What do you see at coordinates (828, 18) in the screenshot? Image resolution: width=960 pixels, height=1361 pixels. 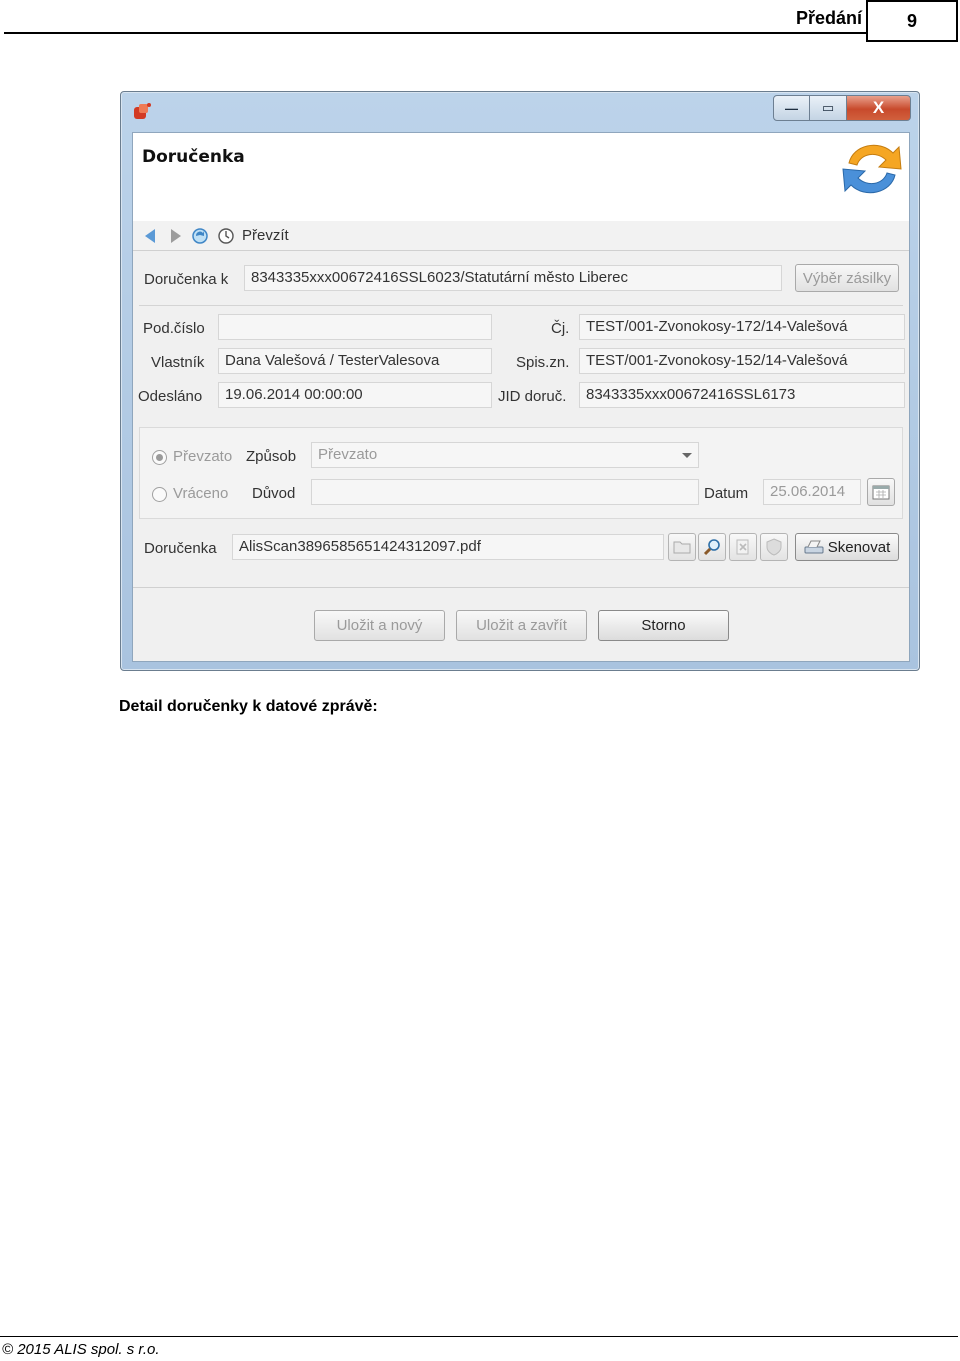 I see `section-title: Předání` at bounding box center [828, 18].